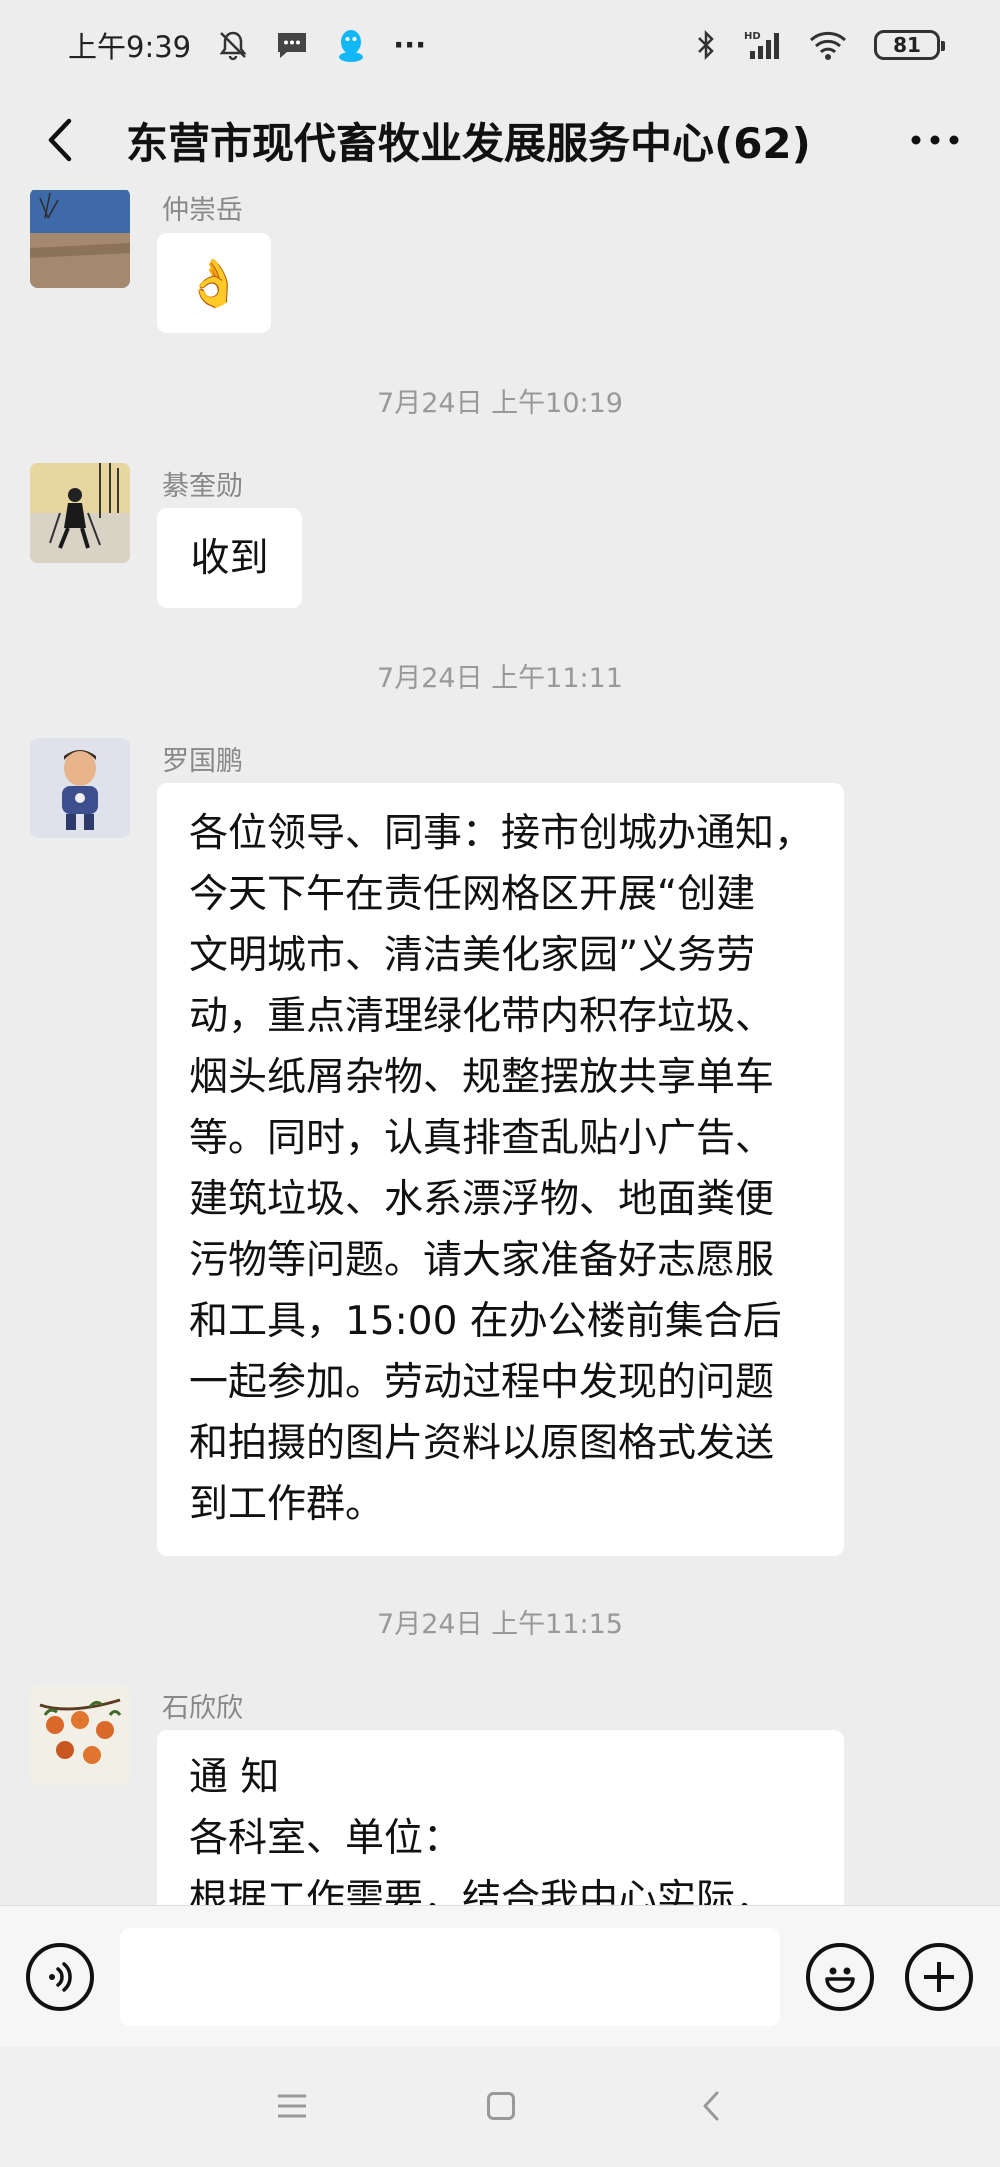  Describe the element at coordinates (202, 761) in the screenshot. I see `sender-name: 罗国鹏` at that location.